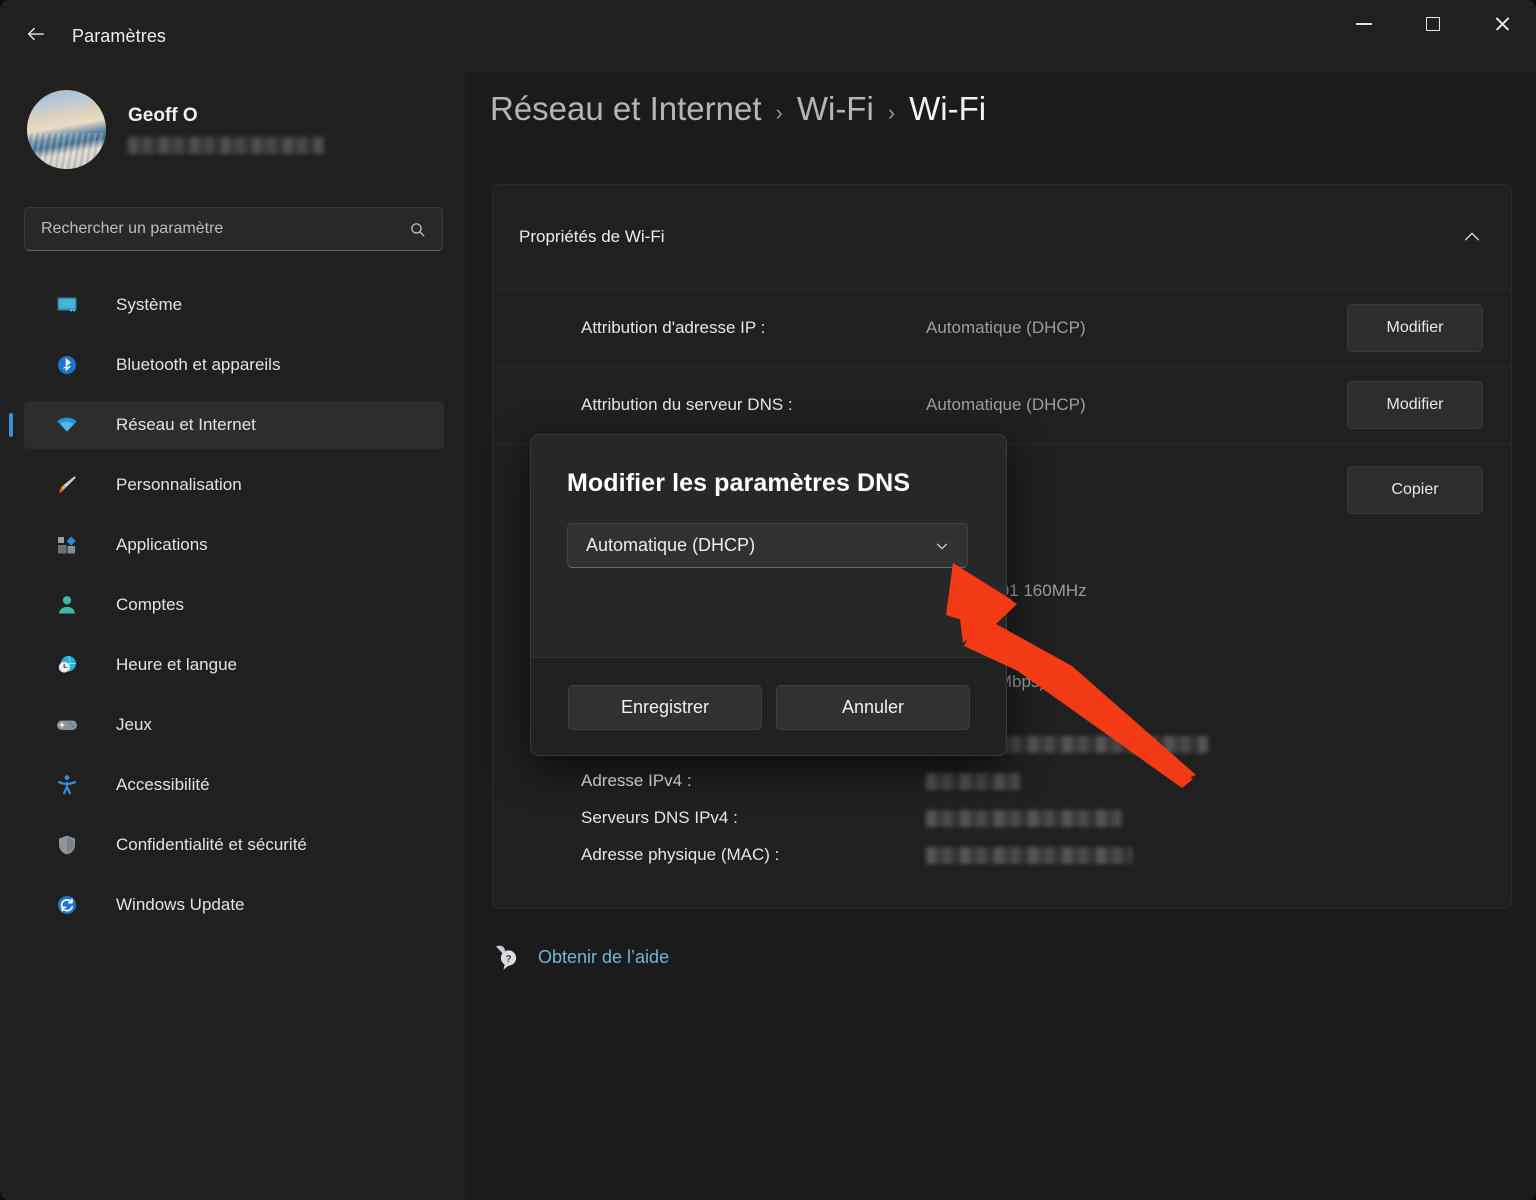 The width and height of the screenshot is (1536, 1200). I want to click on sidebar-item-label: Personnalisation, so click(179, 484).